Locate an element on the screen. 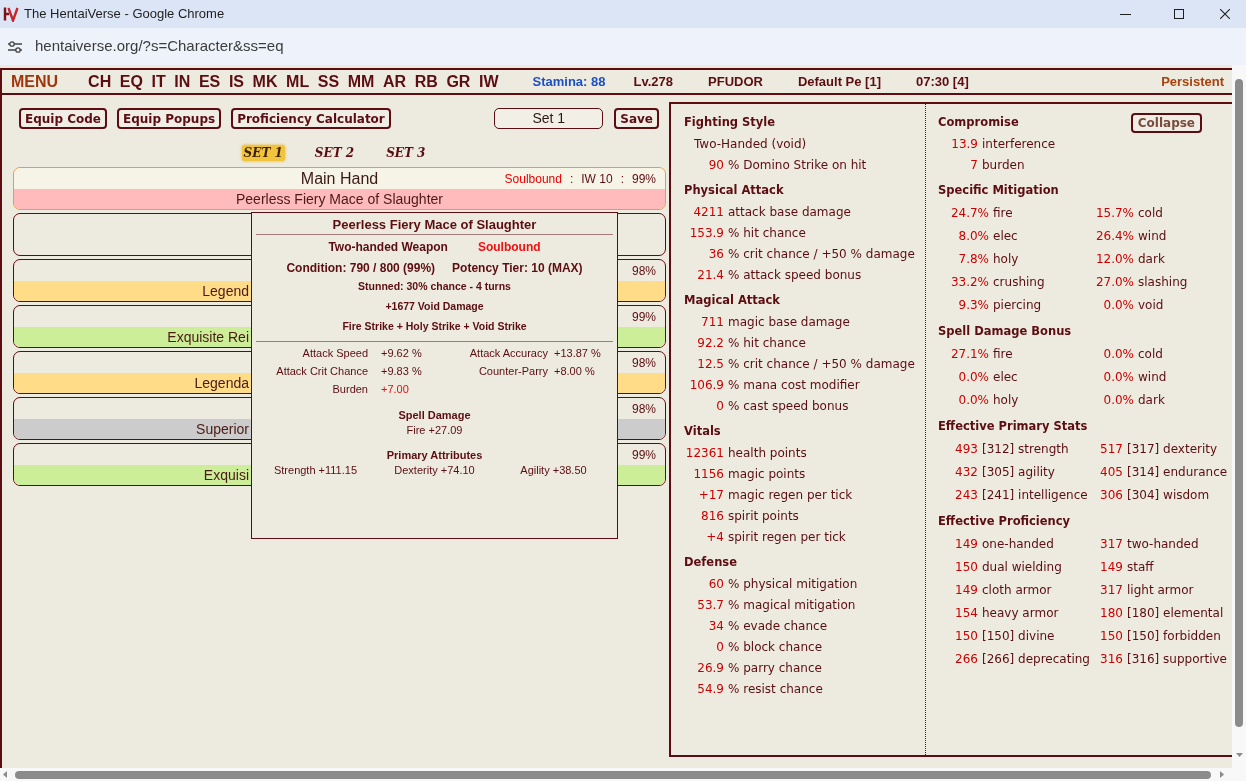 The width and height of the screenshot is (1246, 781). menu-link: IT is located at coordinates (158, 81).